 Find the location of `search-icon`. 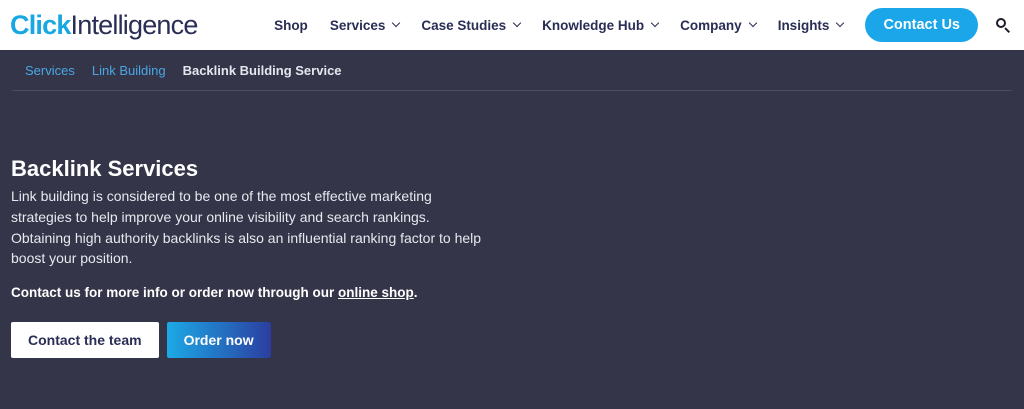

search-icon is located at coordinates (1003, 25).